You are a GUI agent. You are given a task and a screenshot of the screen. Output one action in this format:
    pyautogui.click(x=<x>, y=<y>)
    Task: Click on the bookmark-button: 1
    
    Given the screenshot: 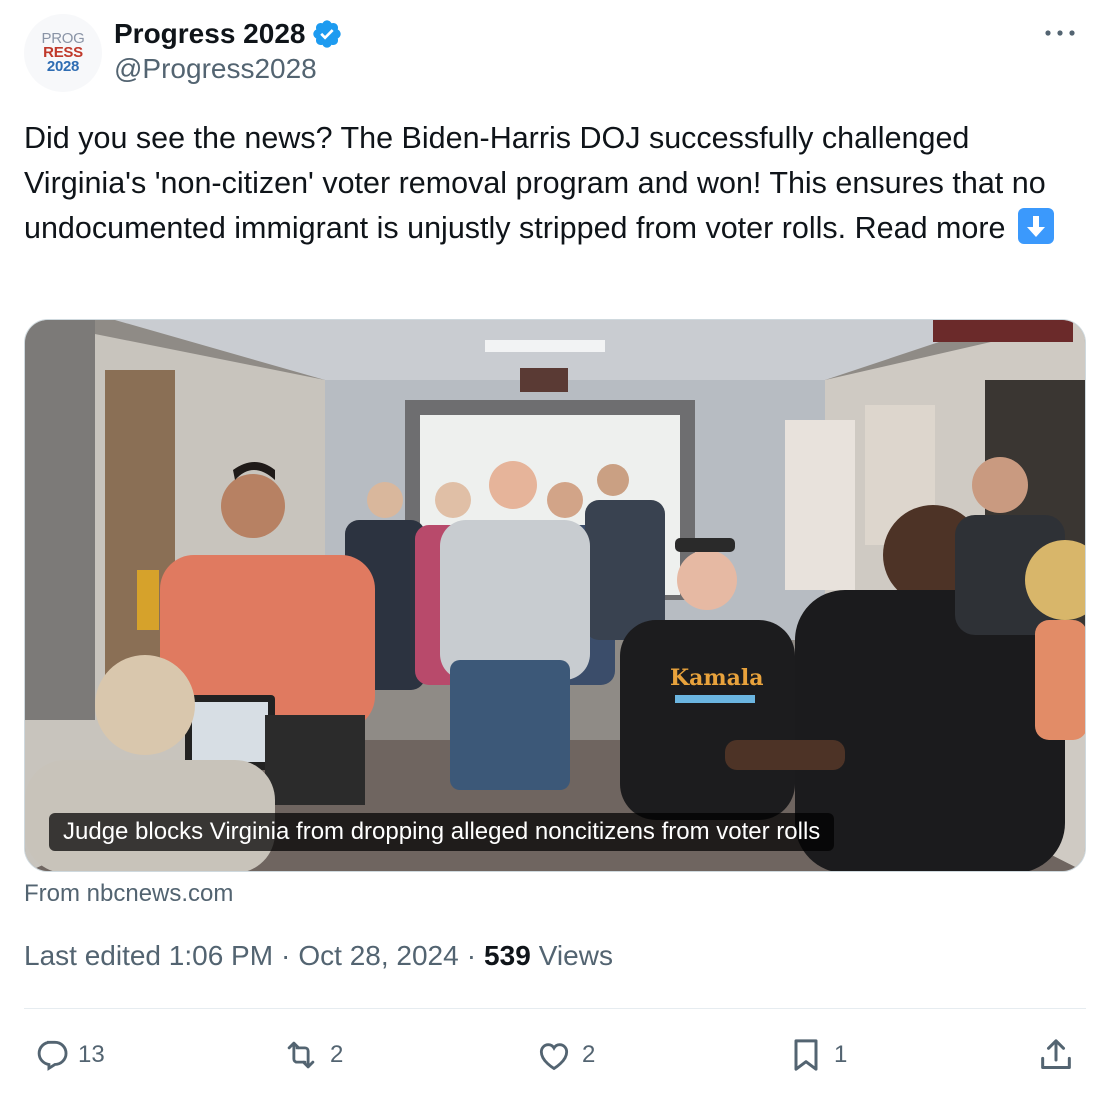 What is the action you would take?
    pyautogui.click(x=816, y=1055)
    